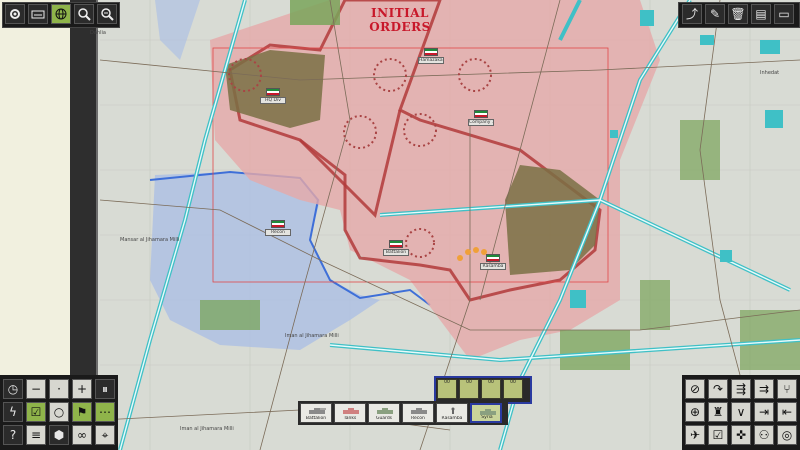 The width and height of the screenshot is (800, 450). Describe the element at coordinates (695, 435) in the screenshot. I see `move-icon: ✈` at that location.